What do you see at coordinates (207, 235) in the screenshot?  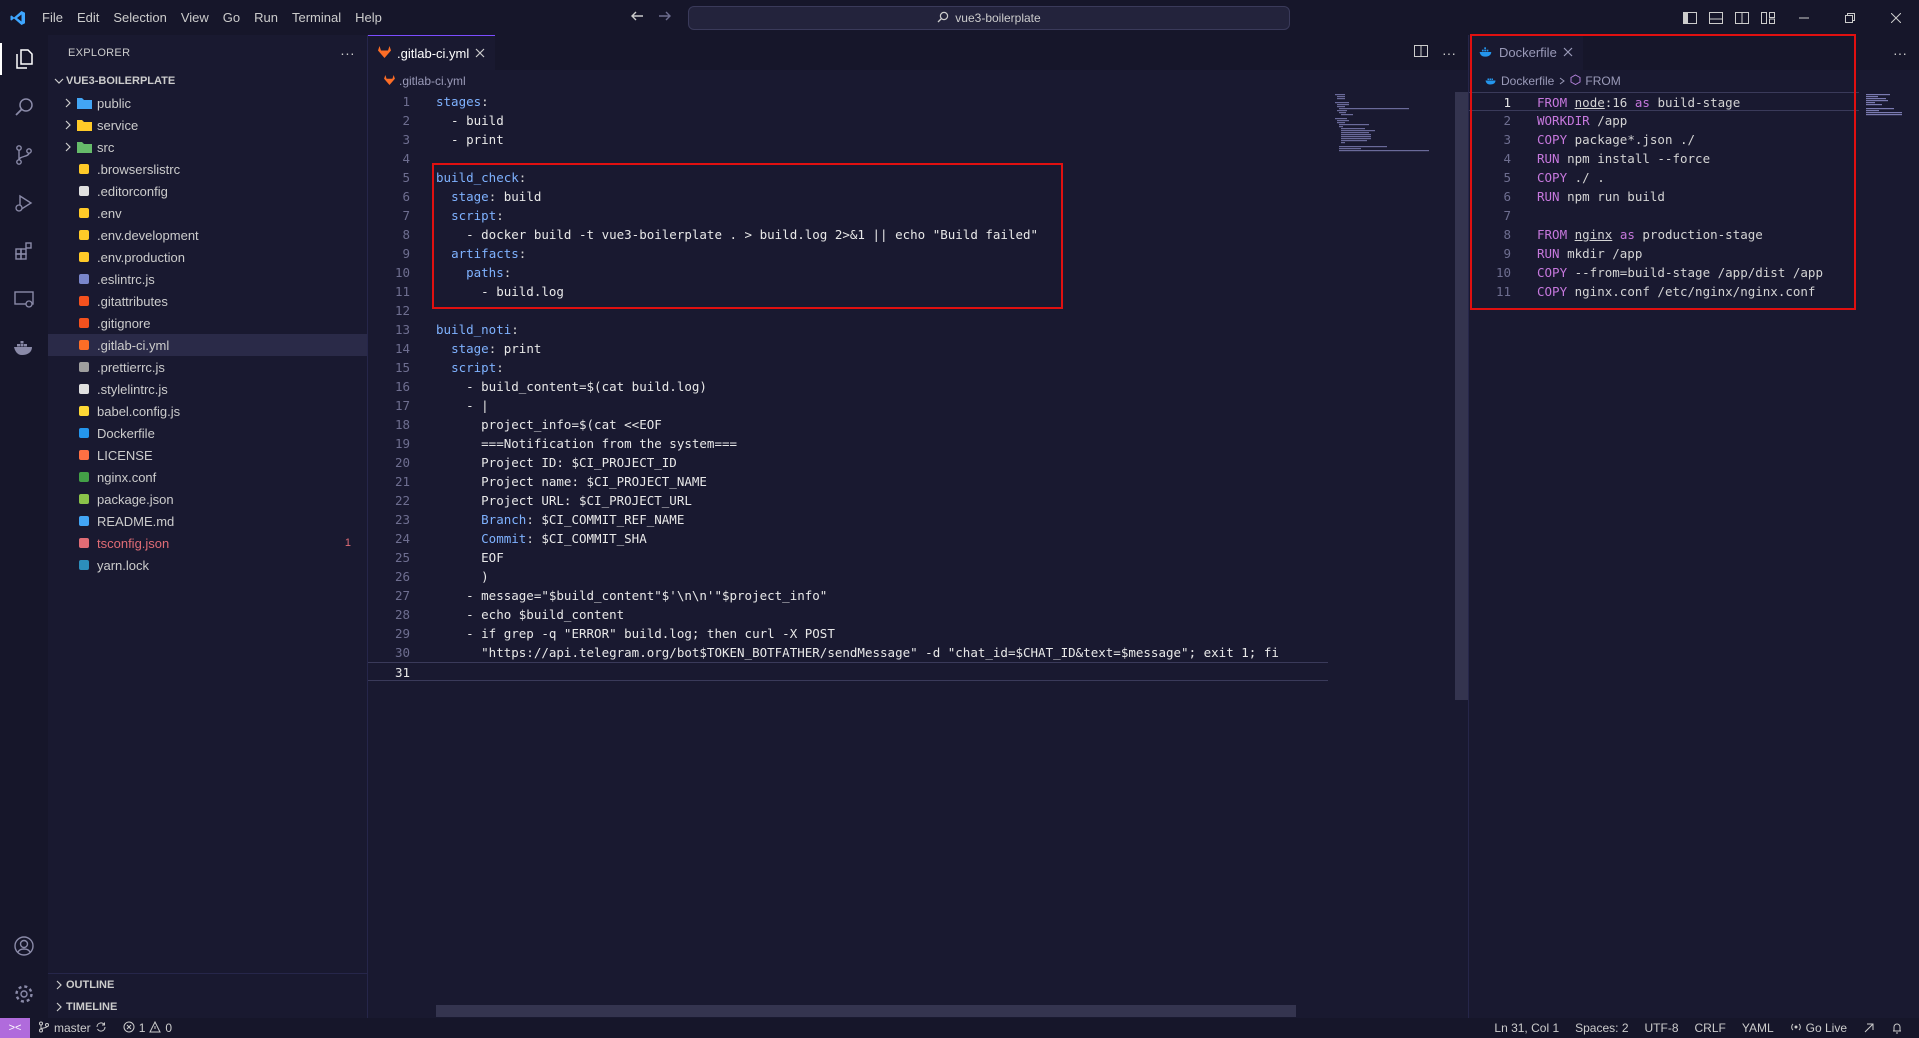 I see `file-item: .env.development` at bounding box center [207, 235].